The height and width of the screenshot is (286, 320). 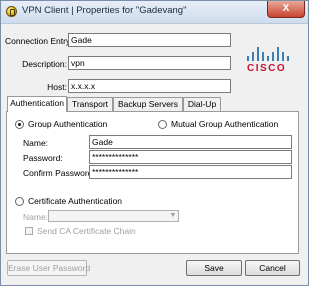 What do you see at coordinates (190, 157) in the screenshot?
I see `group-password-input: **************` at bounding box center [190, 157].